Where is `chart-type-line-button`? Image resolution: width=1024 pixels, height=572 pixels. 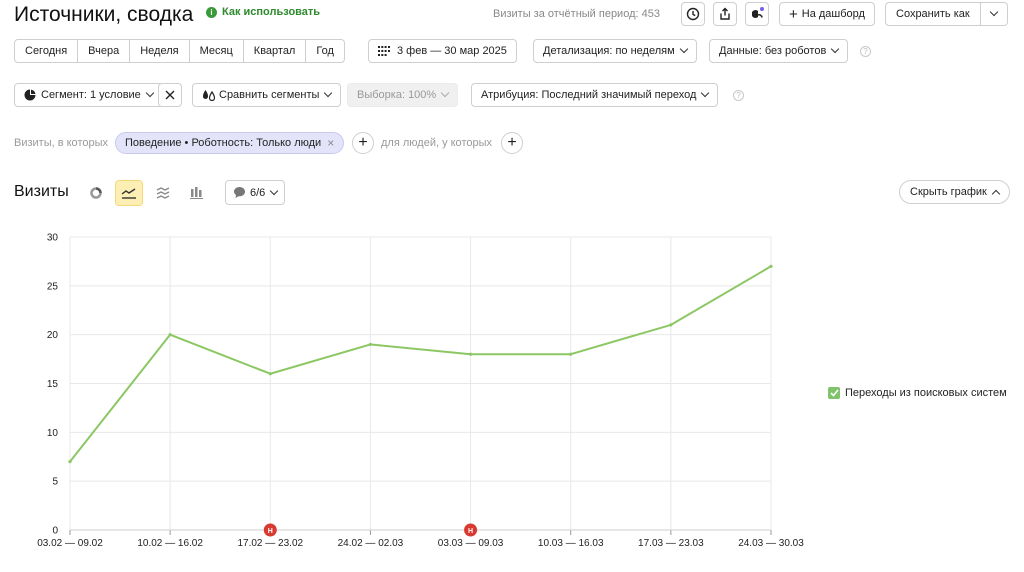 chart-type-line-button is located at coordinates (129, 193).